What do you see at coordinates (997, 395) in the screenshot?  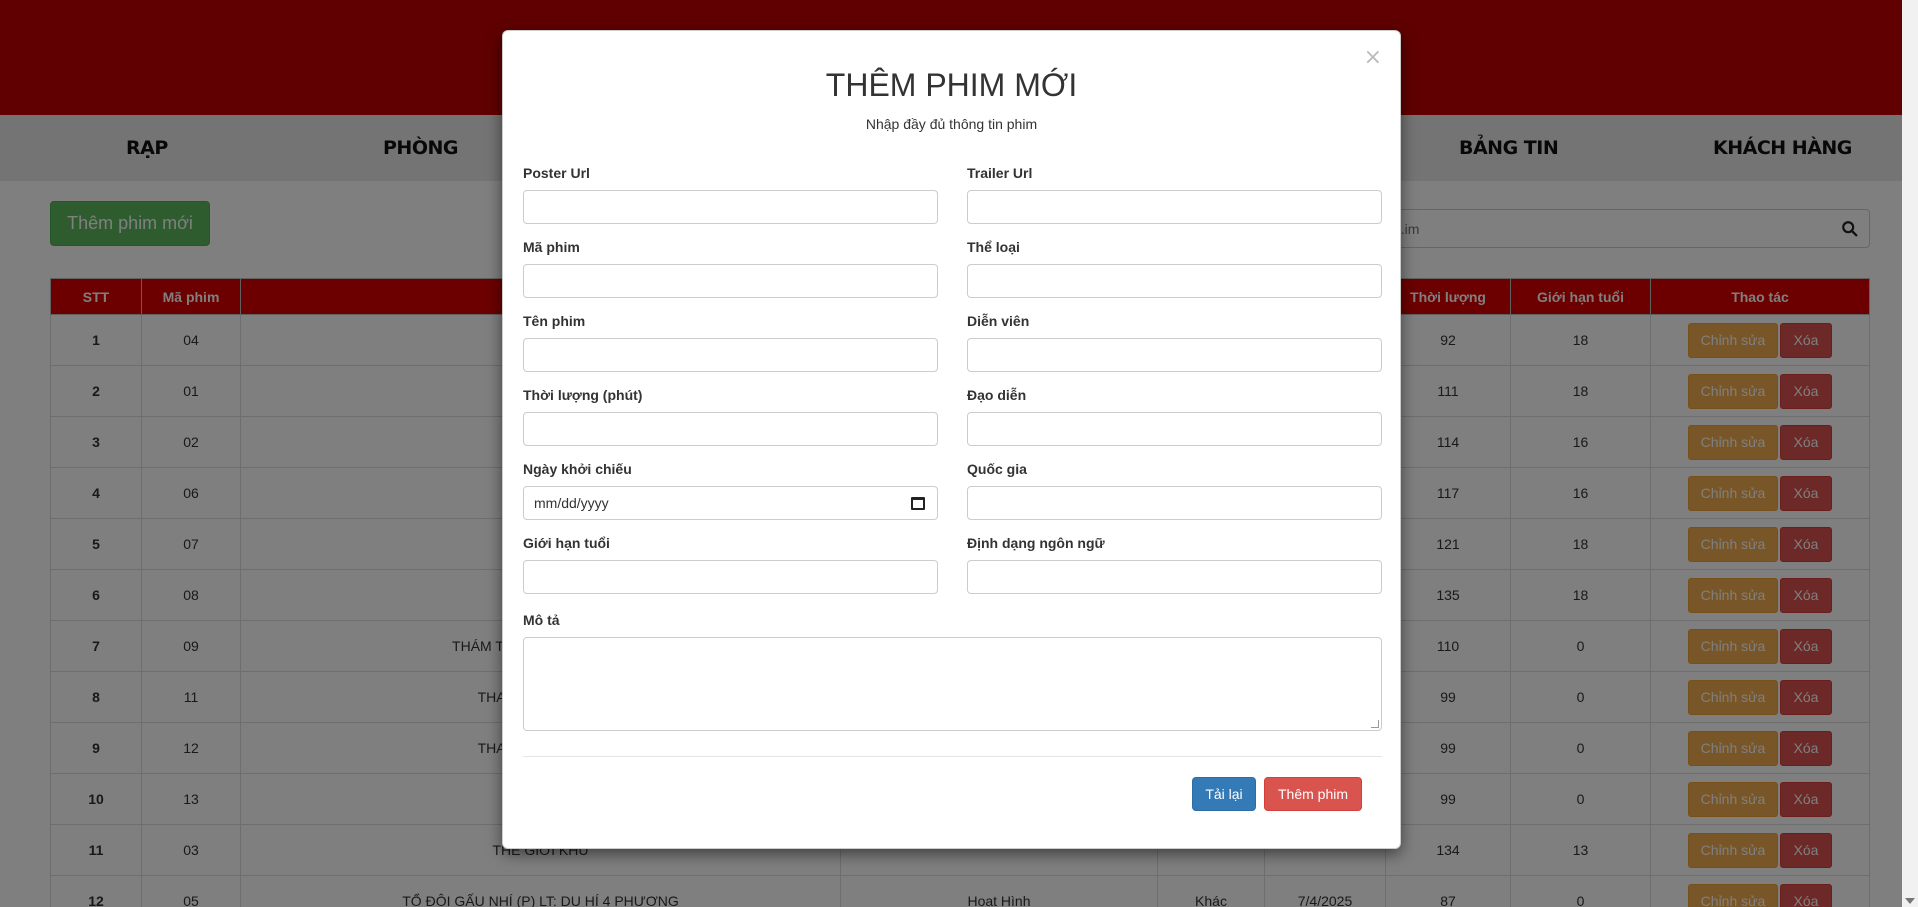 I see `director-label: Đạo diễn` at bounding box center [997, 395].